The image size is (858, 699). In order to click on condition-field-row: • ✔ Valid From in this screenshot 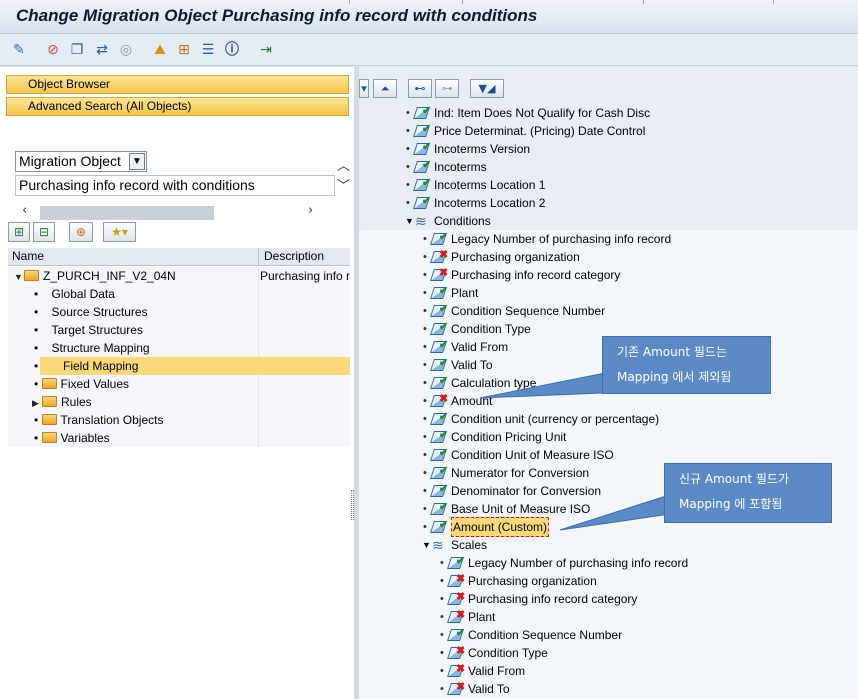, I will do `click(465, 347)`.